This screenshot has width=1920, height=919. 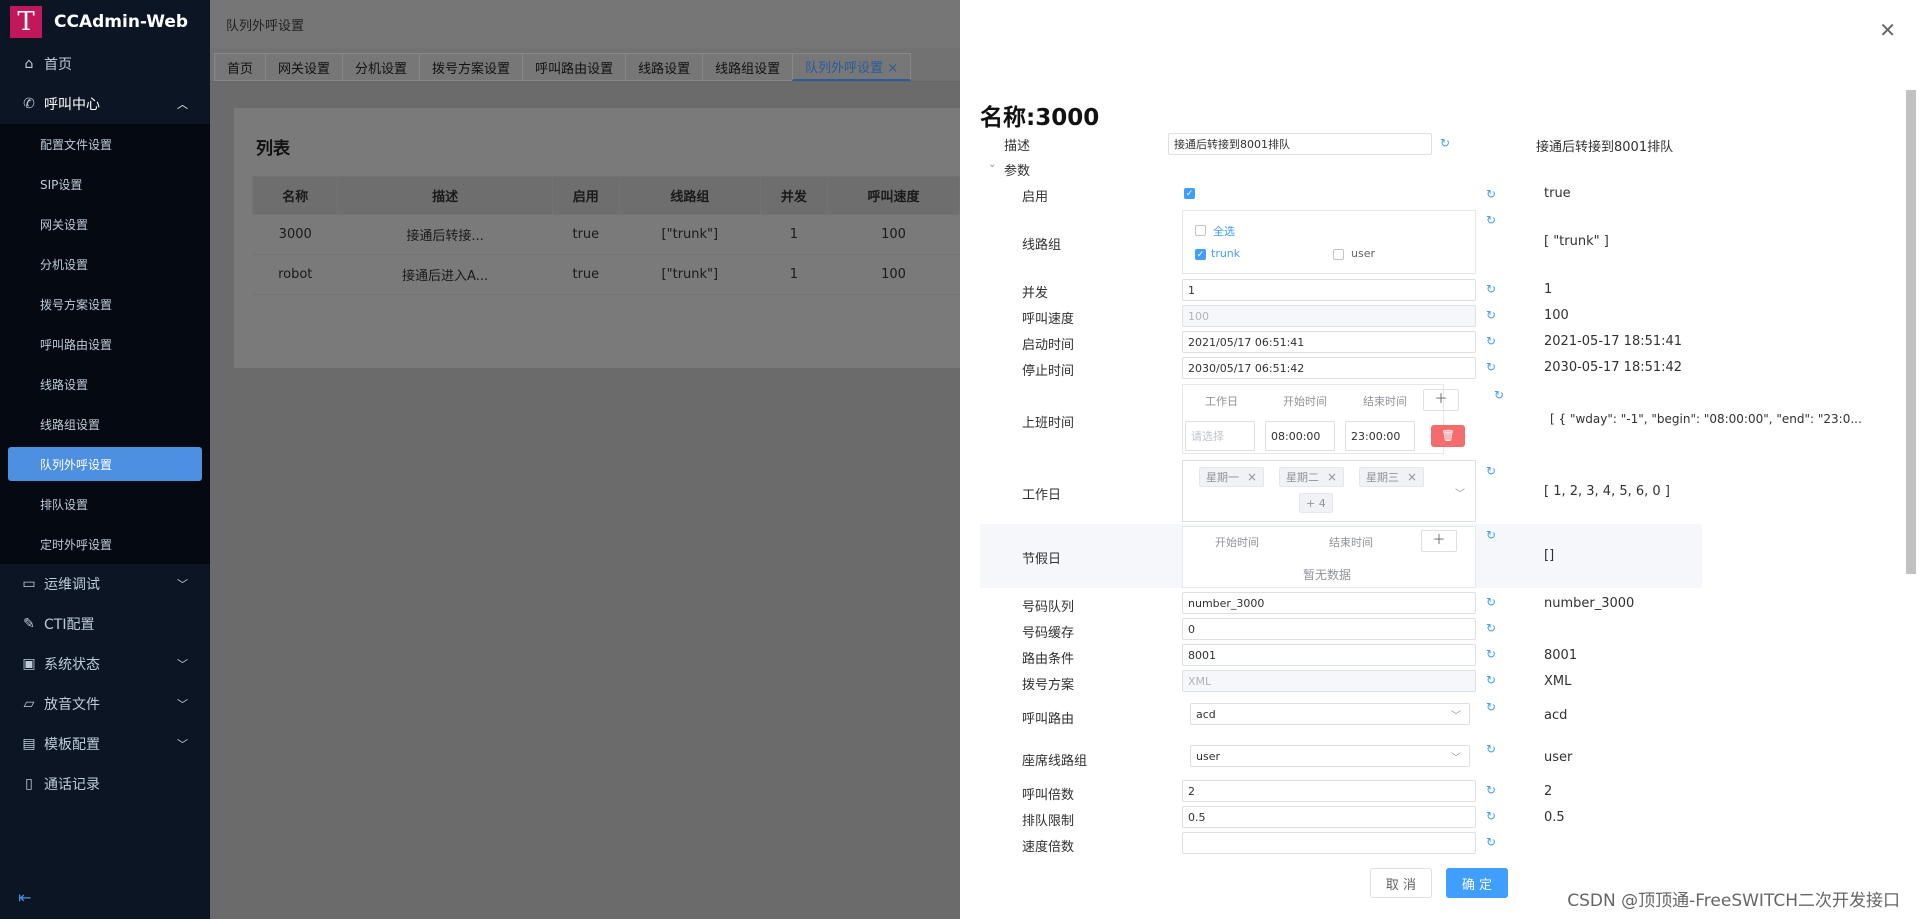 What do you see at coordinates (585, 195) in the screenshot?
I see `column-header: 启用` at bounding box center [585, 195].